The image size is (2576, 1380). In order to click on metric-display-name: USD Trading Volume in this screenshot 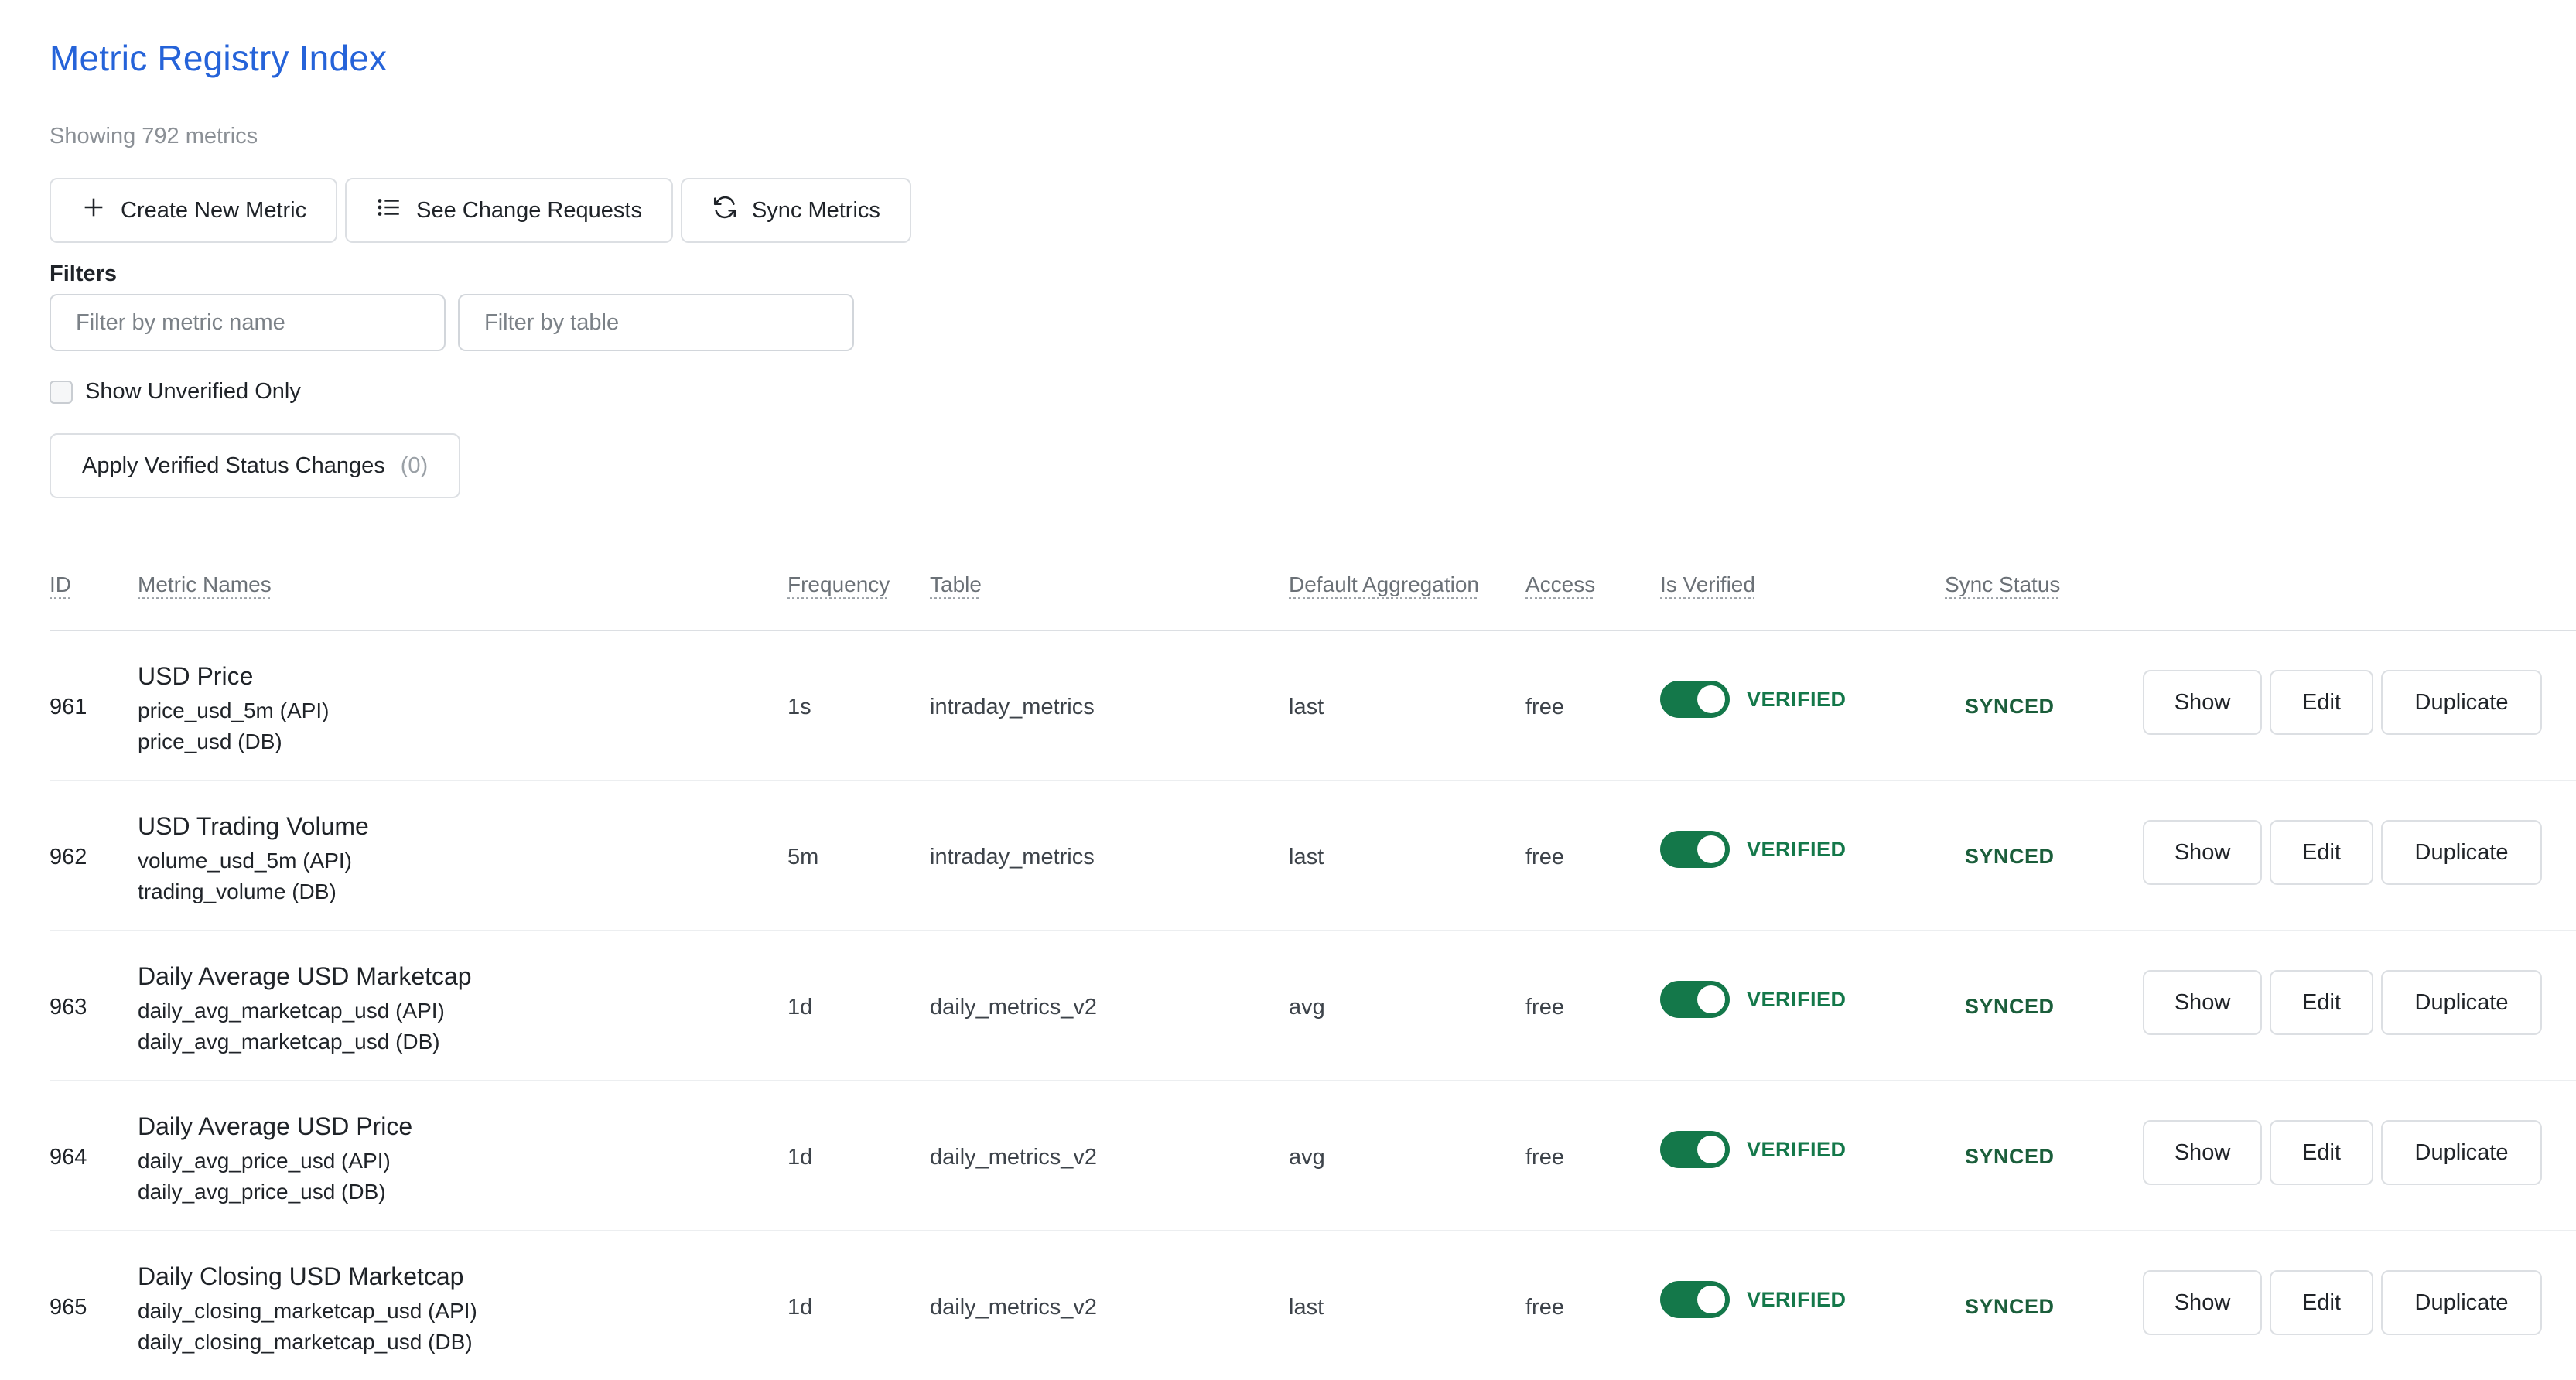, I will do `click(253, 826)`.